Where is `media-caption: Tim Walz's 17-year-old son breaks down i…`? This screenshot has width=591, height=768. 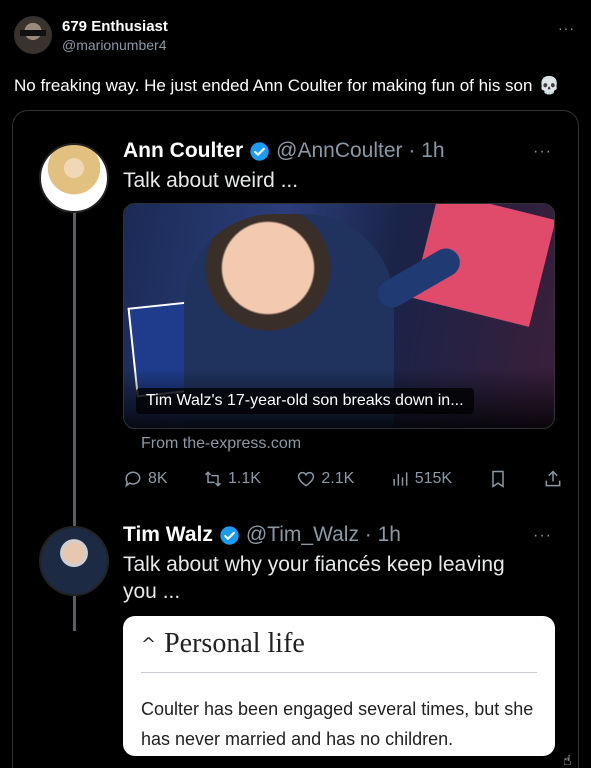 media-caption: Tim Walz's 17-year-old son breaks down i… is located at coordinates (305, 401).